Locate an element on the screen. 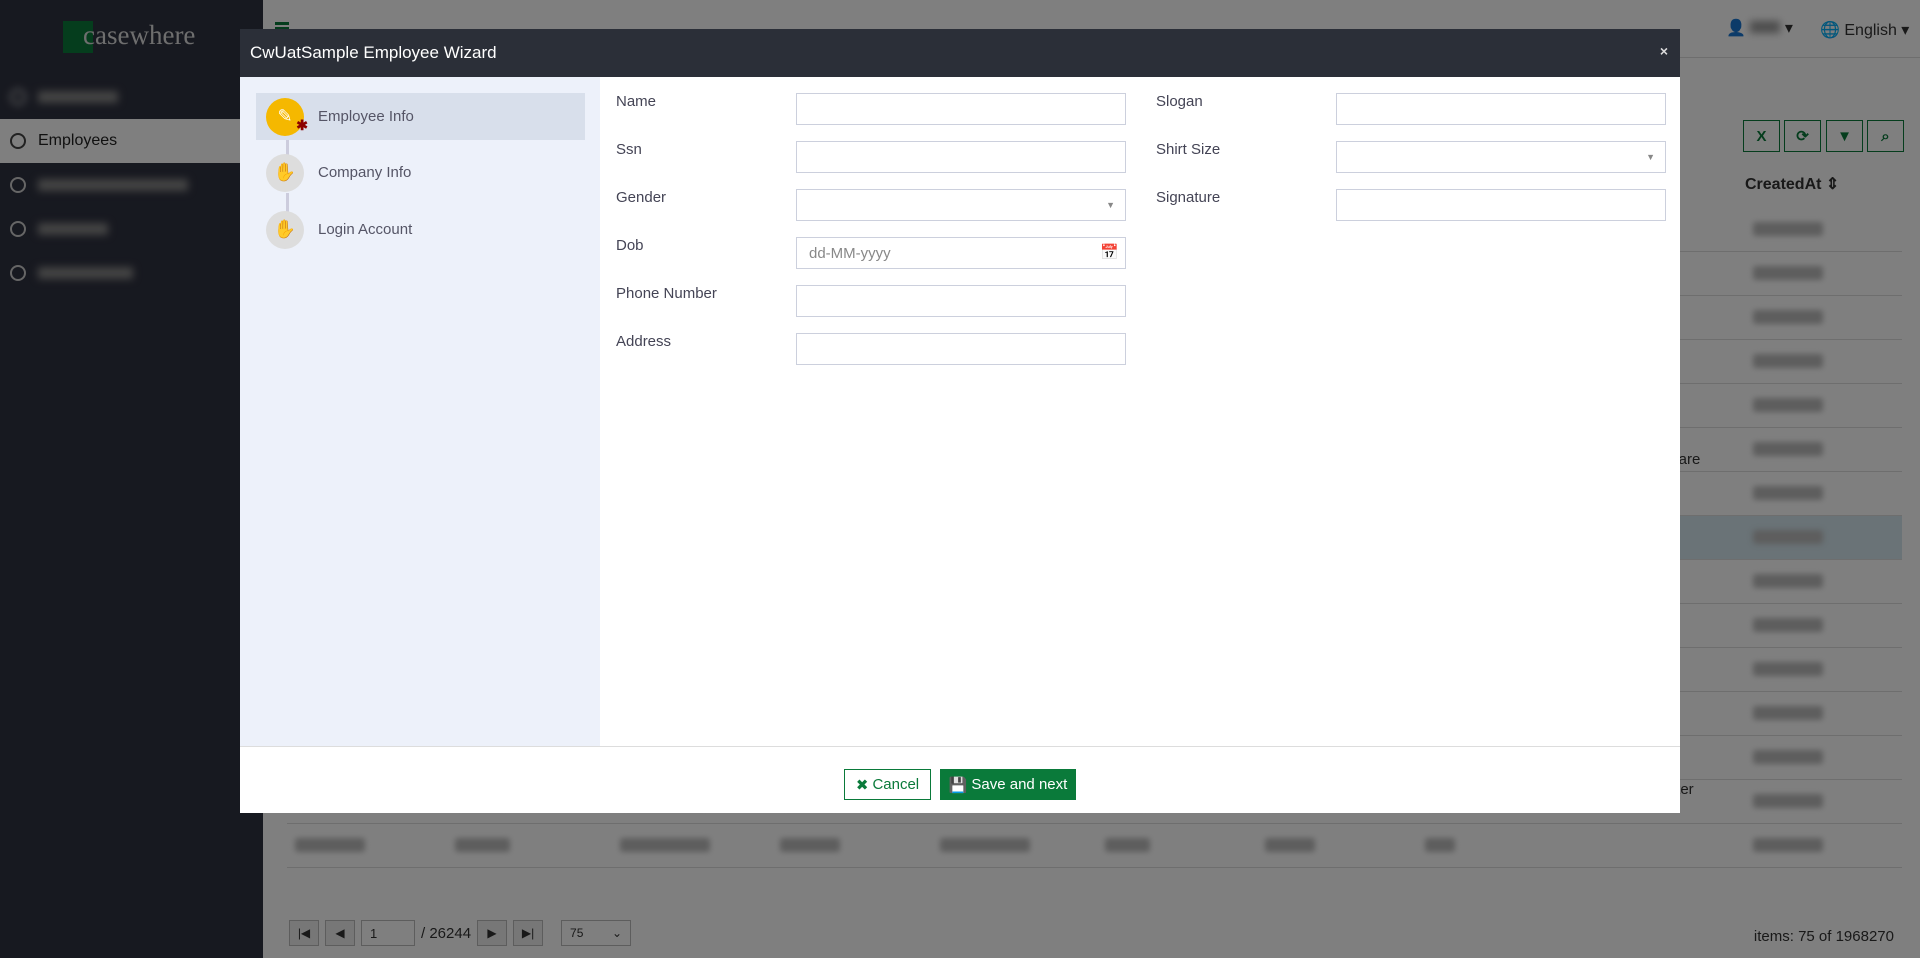 The height and width of the screenshot is (958, 1920). slogan-label: Slogan is located at coordinates (1179, 101).